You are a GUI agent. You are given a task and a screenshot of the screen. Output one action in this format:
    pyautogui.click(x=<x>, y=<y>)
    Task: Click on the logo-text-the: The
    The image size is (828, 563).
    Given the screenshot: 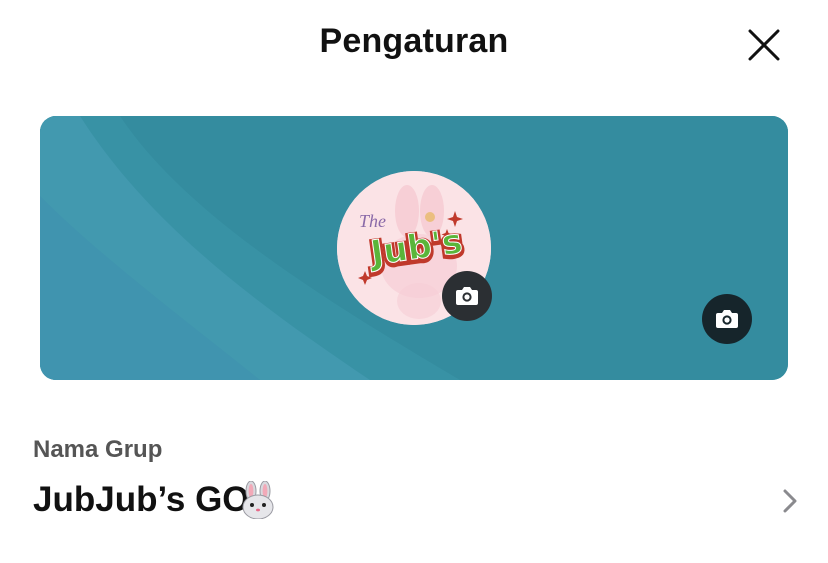 What is the action you would take?
    pyautogui.click(x=372, y=221)
    